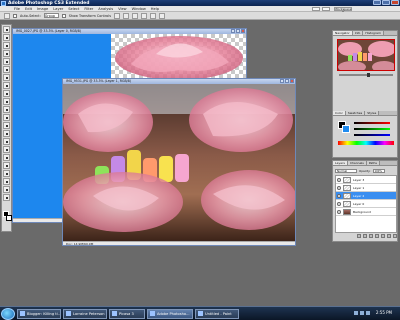 The height and width of the screenshot is (320, 400). Describe the element at coordinates (368, 313) in the screenshot. I see `tray-security-icon` at that location.